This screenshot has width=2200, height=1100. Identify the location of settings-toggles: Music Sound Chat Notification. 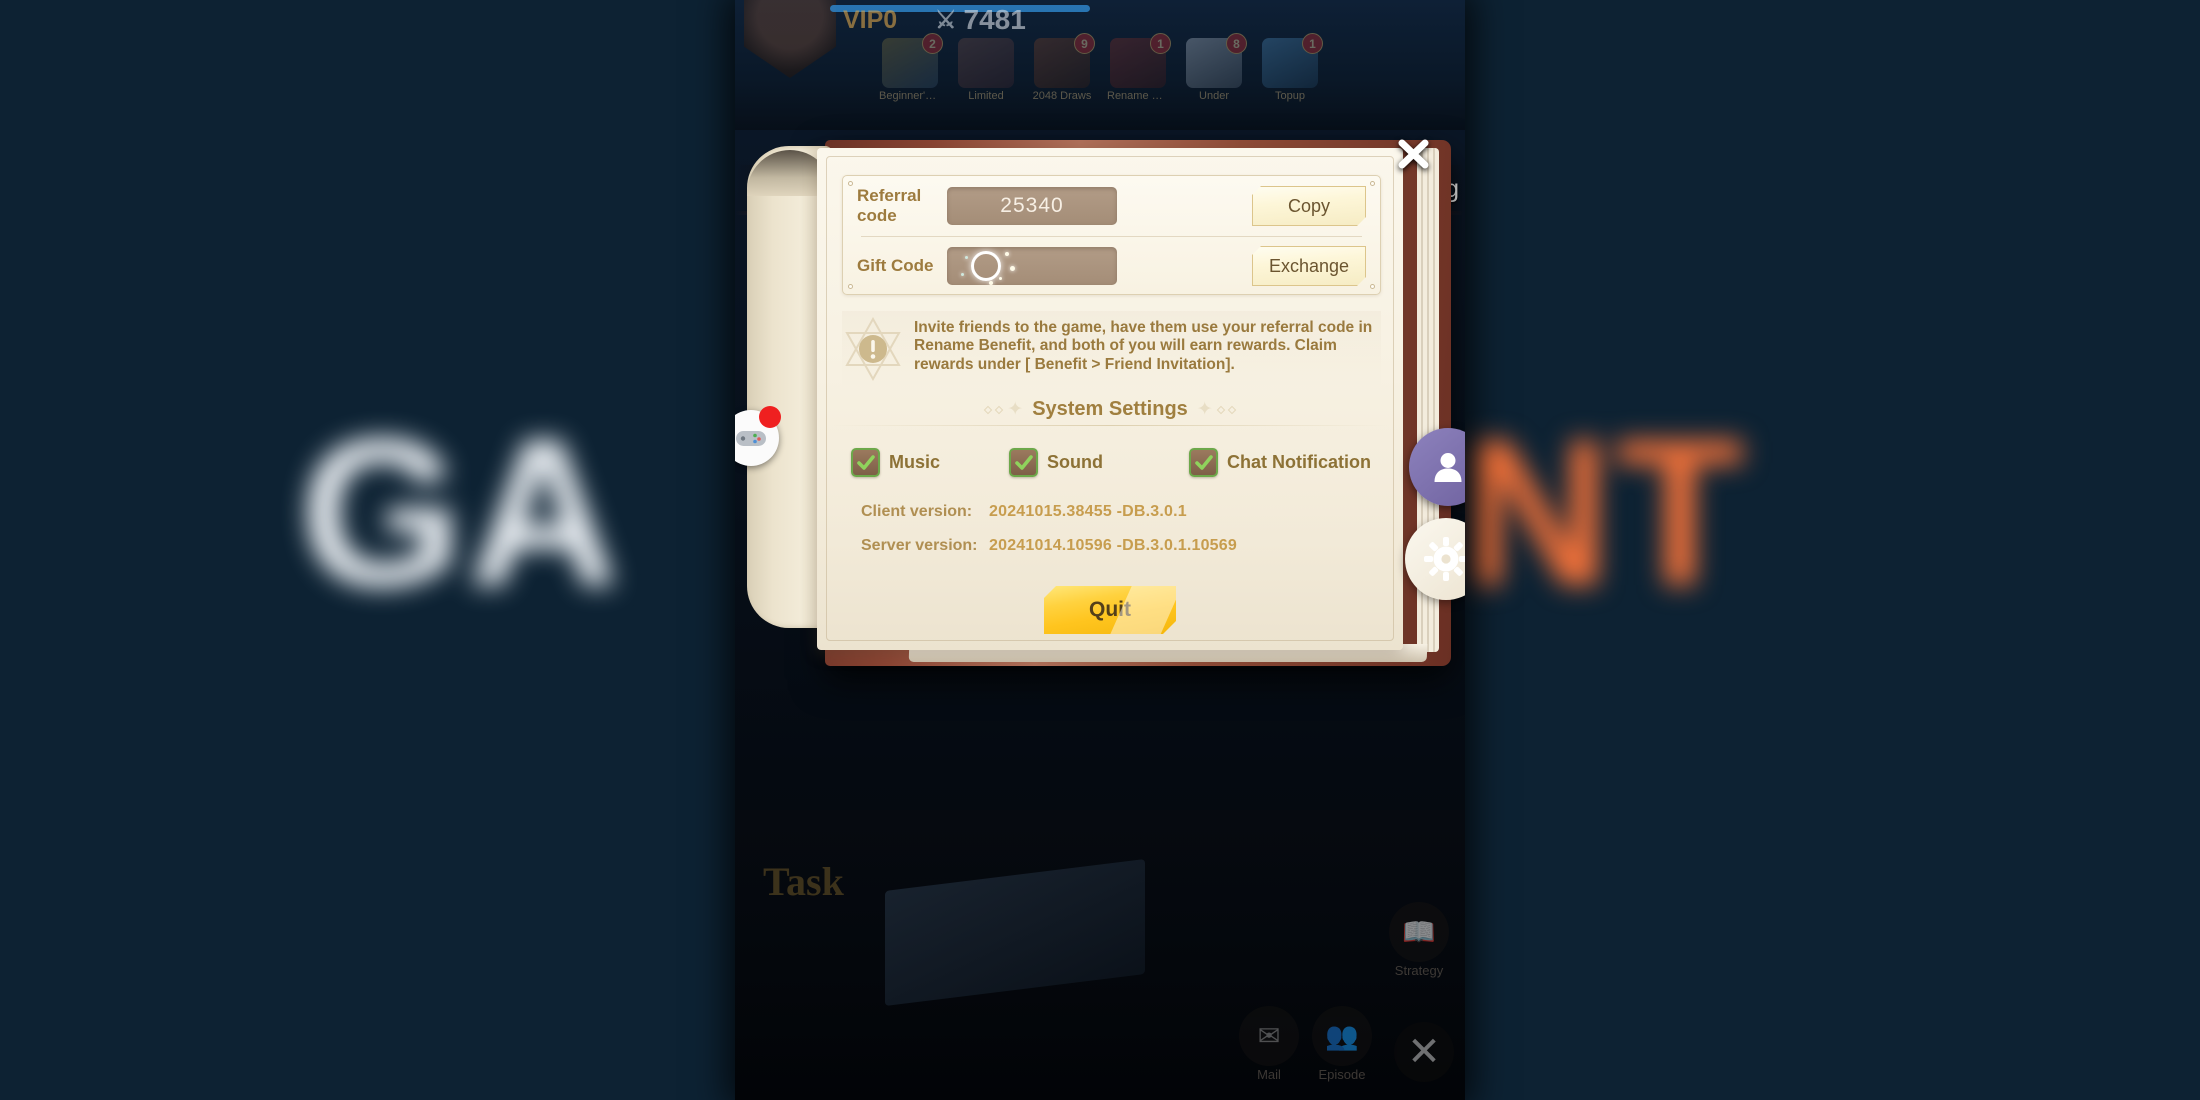
(1115, 462).